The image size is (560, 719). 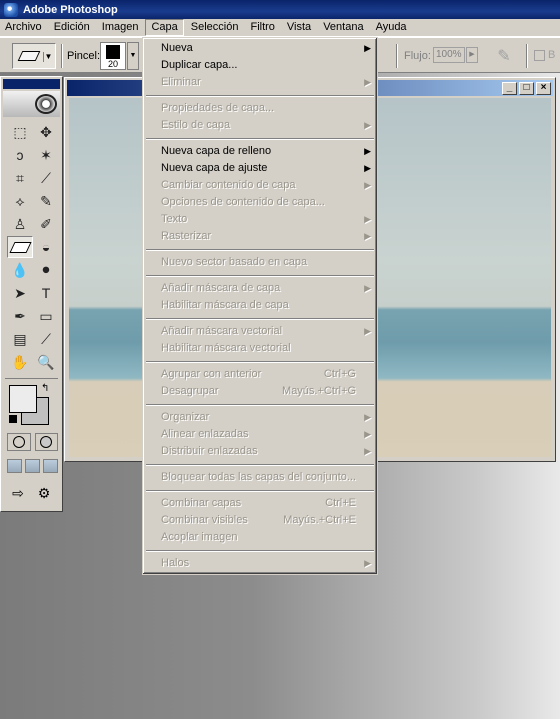 I want to click on menu-archivo: Archivo, so click(x=23, y=27).